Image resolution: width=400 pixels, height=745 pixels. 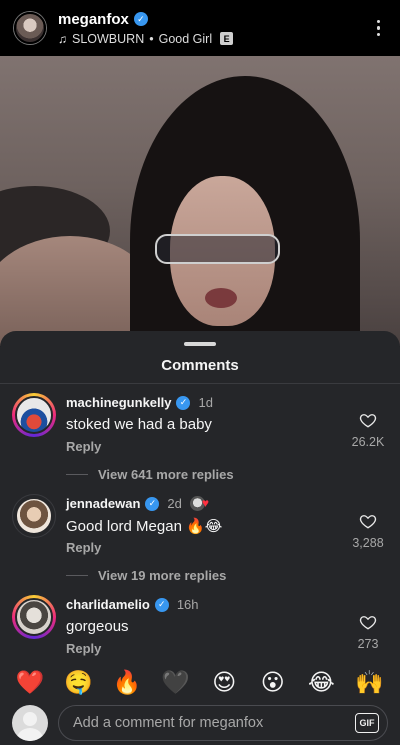 I want to click on comment-header: jennadewan ✓ 2d ♥, so click(x=137, y=503).